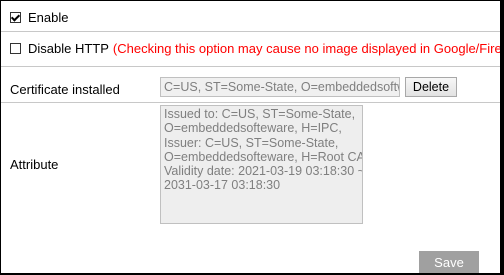 This screenshot has height=275, width=504. Describe the element at coordinates (263, 171) in the screenshot. I see `attribute-line: Validity date: 2021-03-19 03:18:30 ~` at that location.